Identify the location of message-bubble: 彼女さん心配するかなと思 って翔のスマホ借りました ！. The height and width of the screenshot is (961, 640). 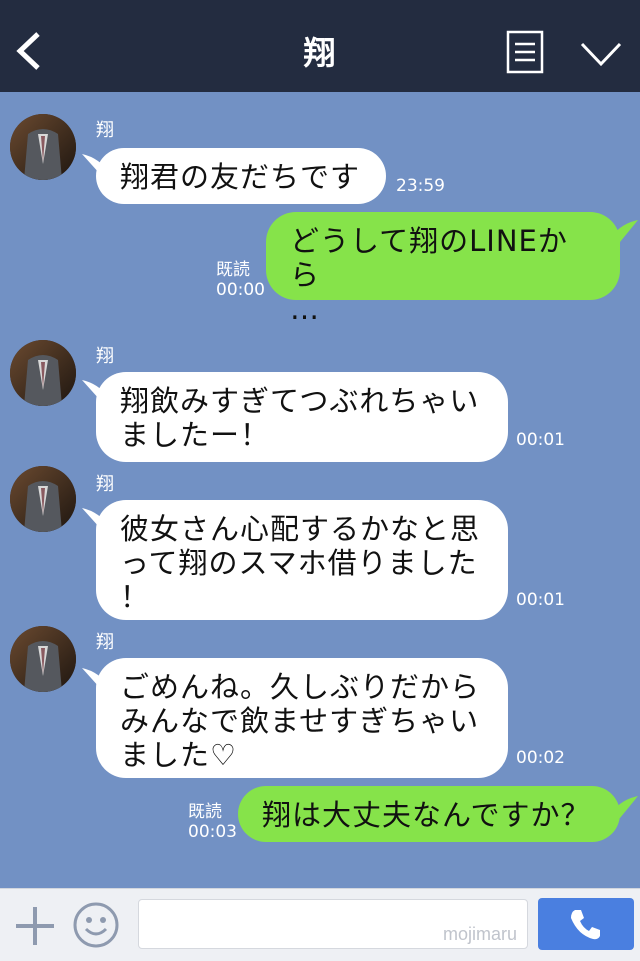
(302, 560).